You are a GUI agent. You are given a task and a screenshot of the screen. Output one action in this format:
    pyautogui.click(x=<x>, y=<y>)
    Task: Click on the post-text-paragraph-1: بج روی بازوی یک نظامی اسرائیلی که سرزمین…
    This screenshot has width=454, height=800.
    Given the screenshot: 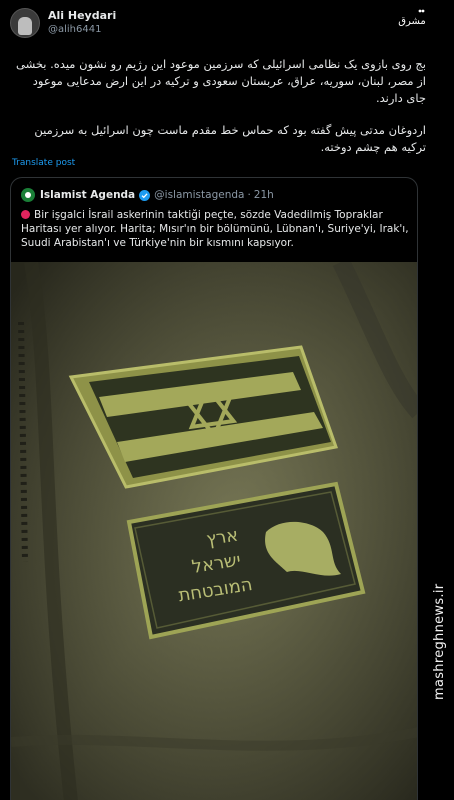 What is the action you would take?
    pyautogui.click(x=221, y=81)
    